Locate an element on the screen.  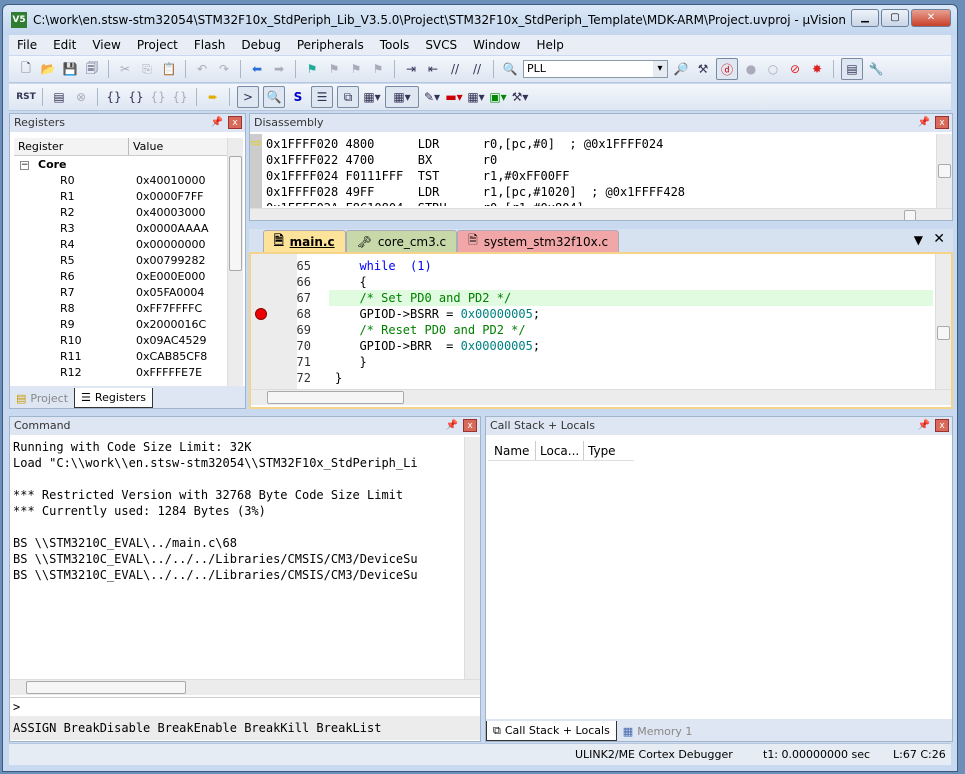
menu-file: File is located at coordinates (27, 45).